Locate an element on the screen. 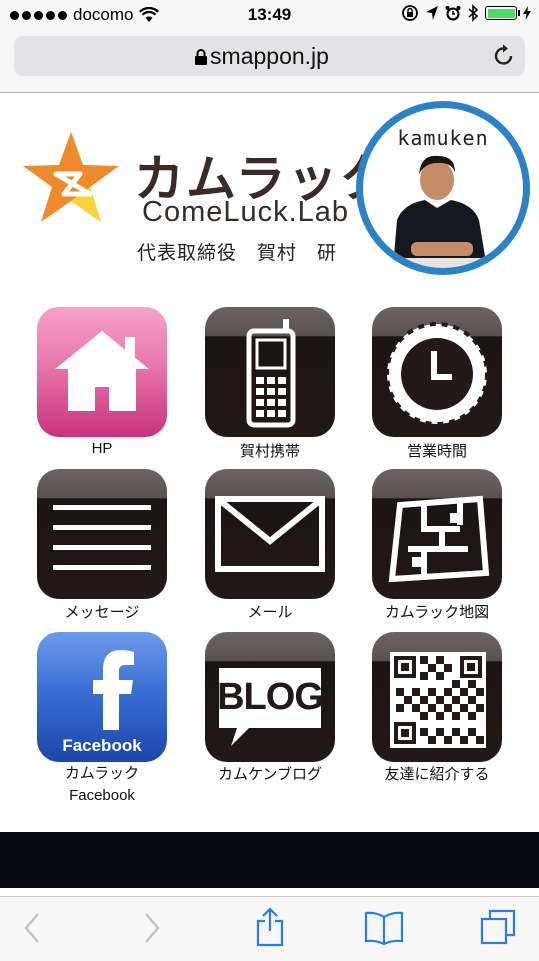  reload-icon is located at coordinates (504, 56).